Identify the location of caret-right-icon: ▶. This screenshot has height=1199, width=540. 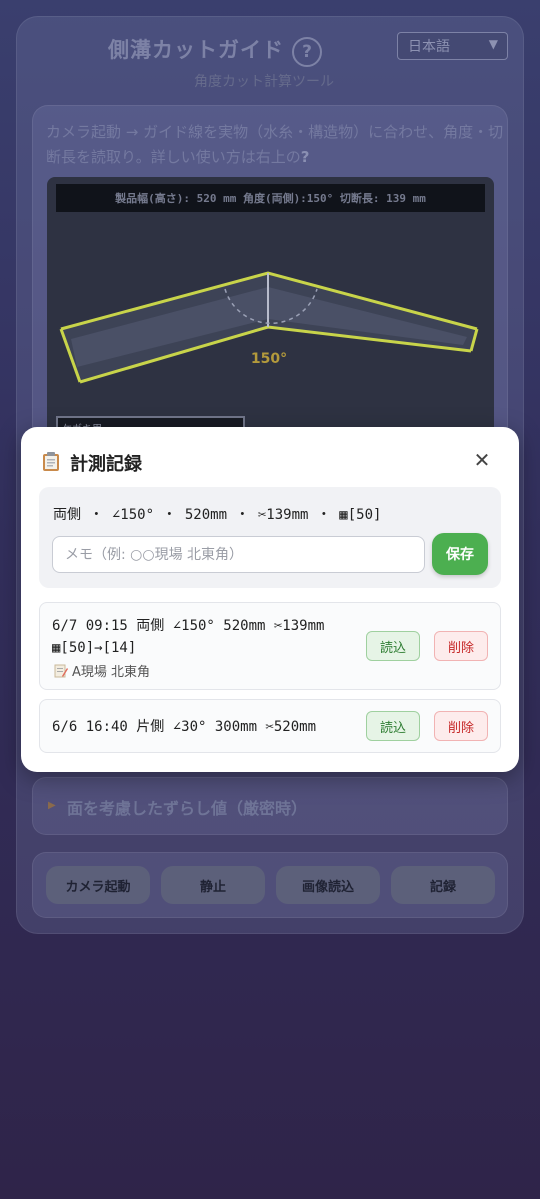
(52, 805).